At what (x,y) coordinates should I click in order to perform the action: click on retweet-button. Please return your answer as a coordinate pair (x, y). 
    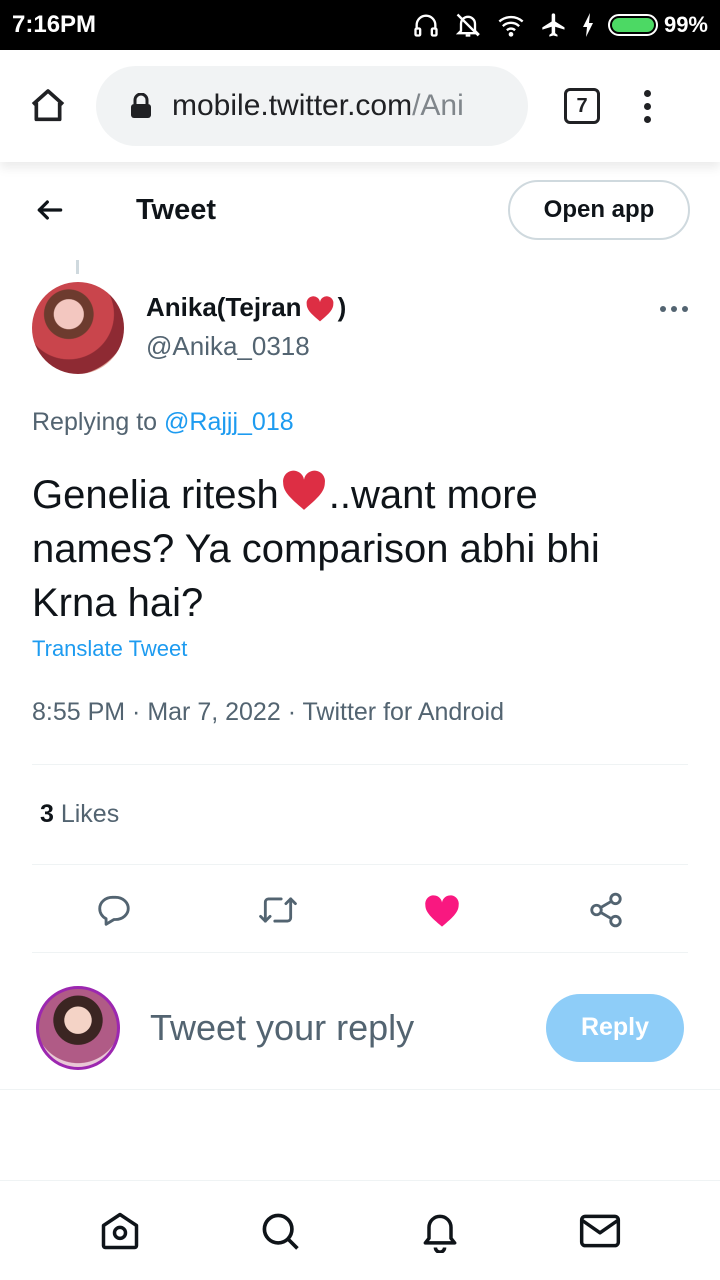
    Looking at the image, I should click on (278, 910).